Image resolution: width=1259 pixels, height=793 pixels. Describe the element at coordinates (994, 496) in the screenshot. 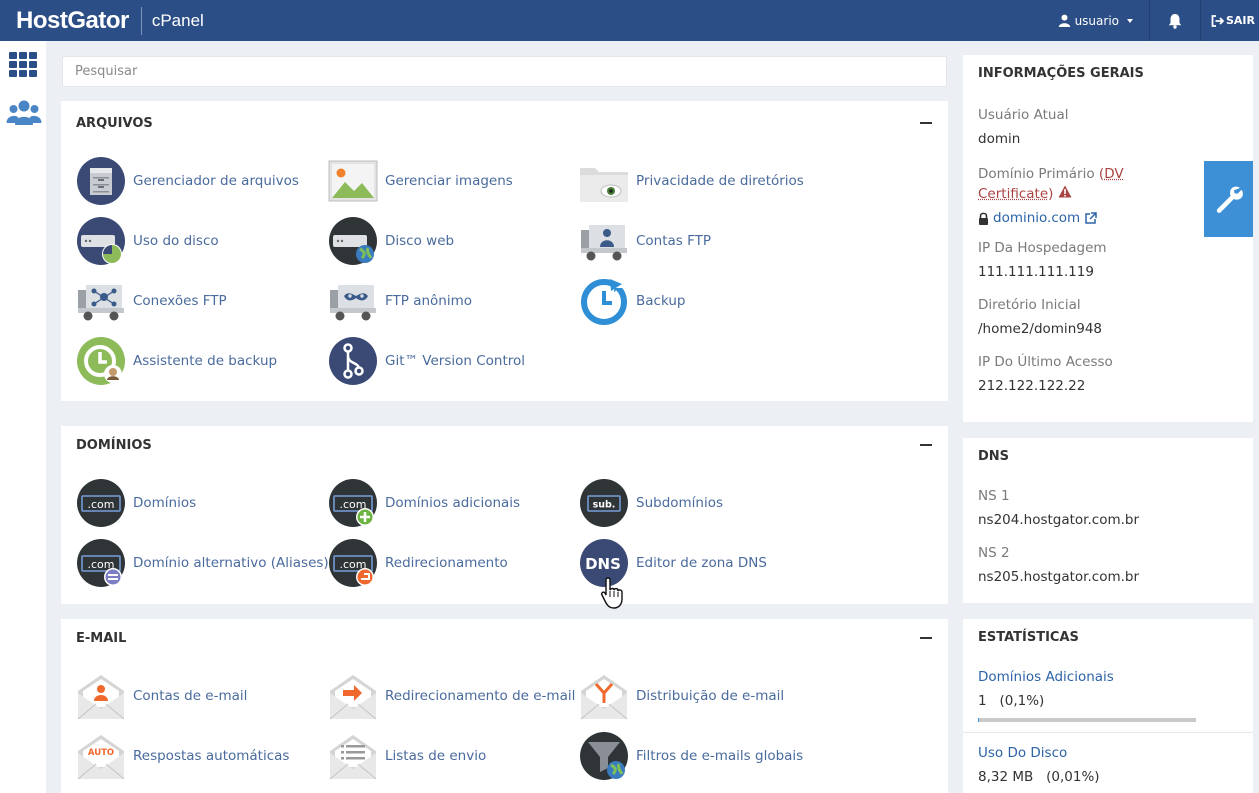

I see `ns1-label: NS 1` at that location.